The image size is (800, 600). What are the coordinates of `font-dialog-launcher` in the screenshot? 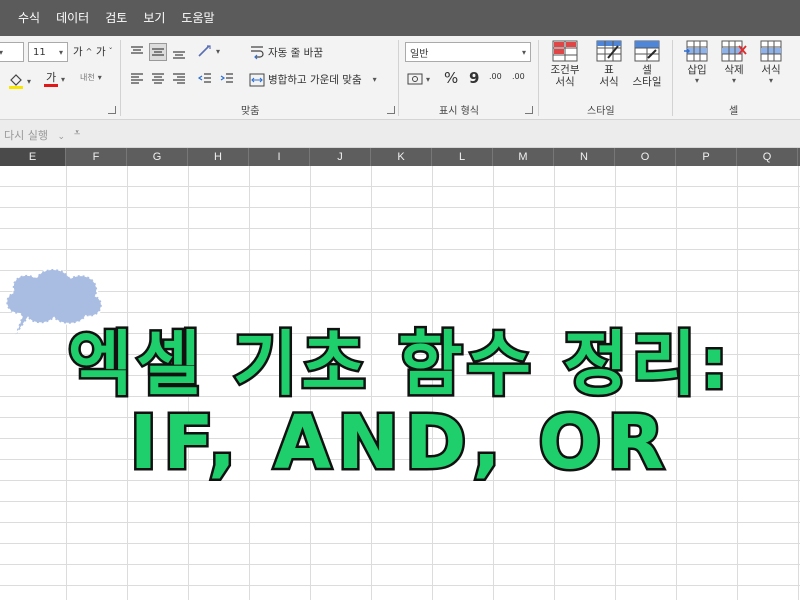 It's located at (112, 110).